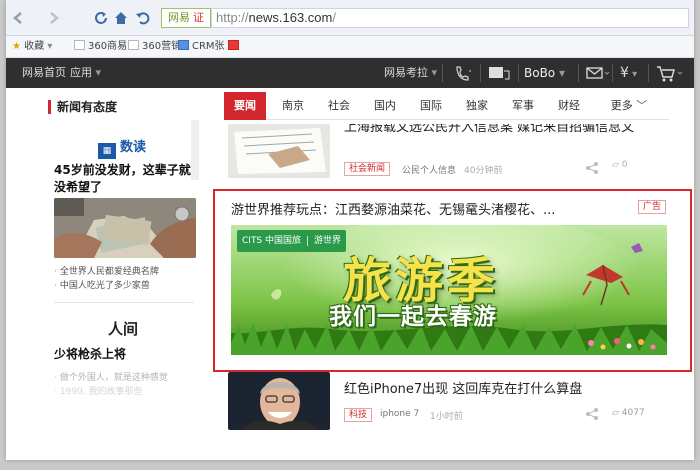 This screenshot has width=700, height=470. Describe the element at coordinates (198, 17) in the screenshot. I see `site-tag-badge: 证` at that location.